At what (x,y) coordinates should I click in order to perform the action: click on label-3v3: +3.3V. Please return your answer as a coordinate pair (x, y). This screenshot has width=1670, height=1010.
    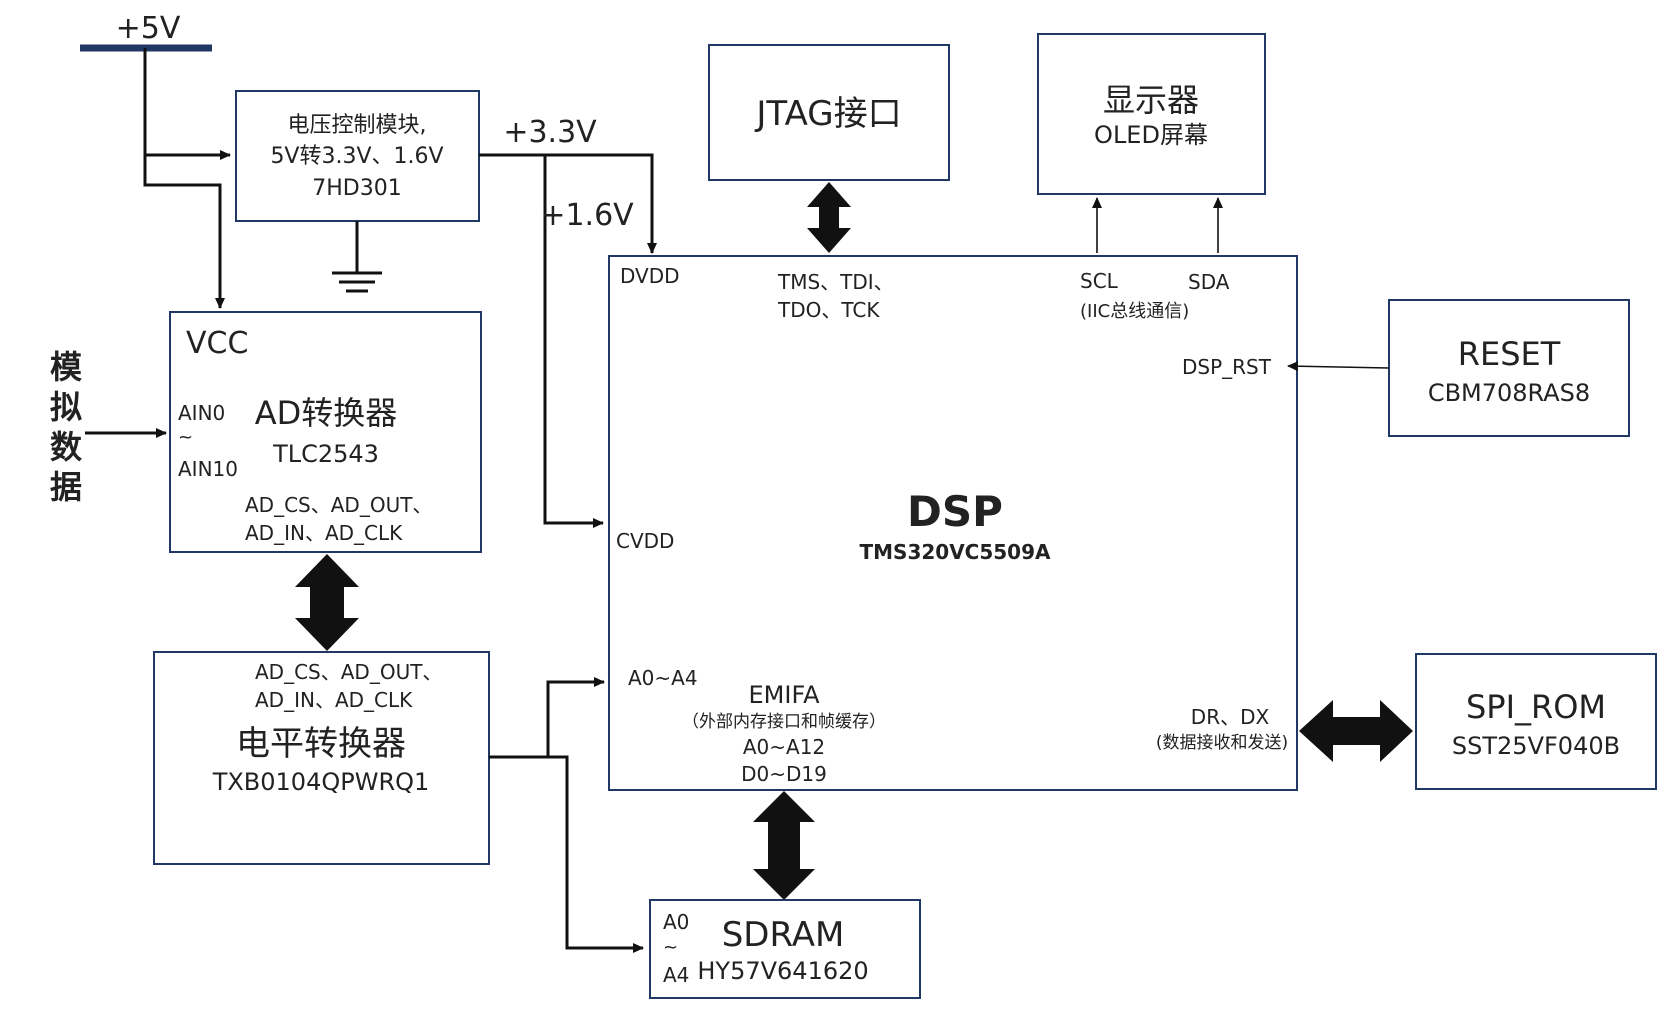
    Looking at the image, I should click on (550, 132).